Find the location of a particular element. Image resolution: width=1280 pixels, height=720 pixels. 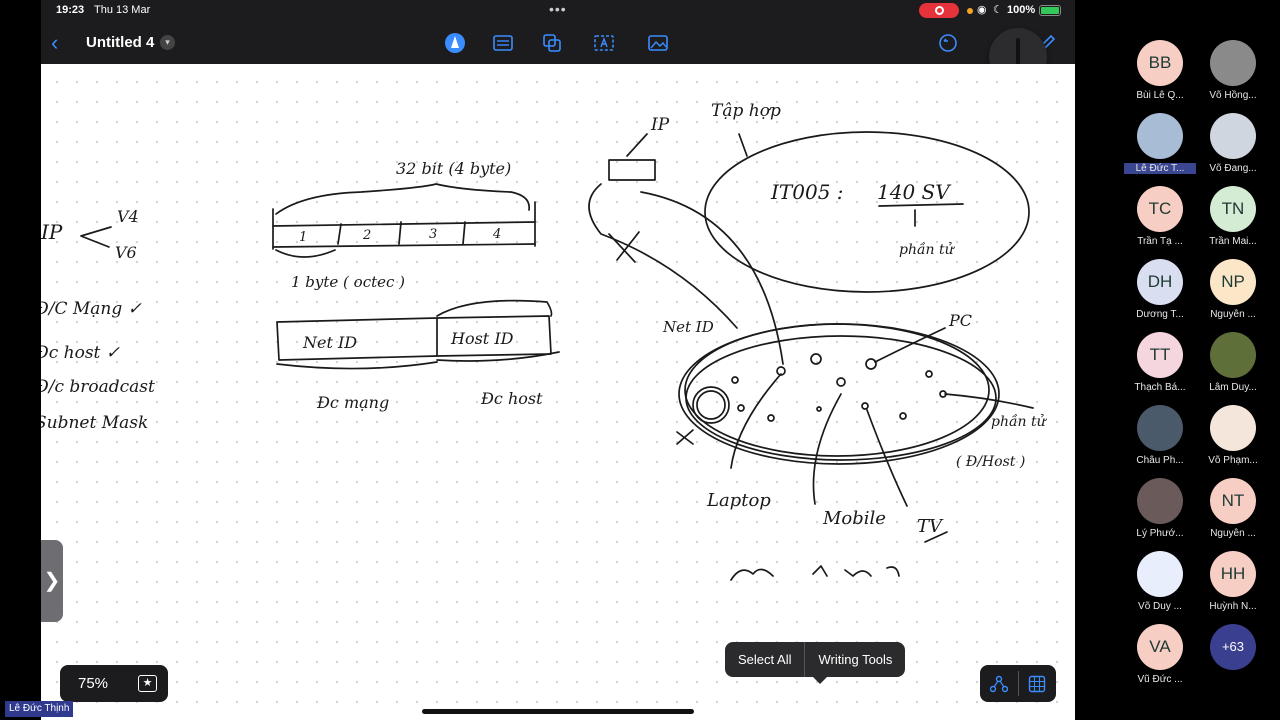

bottom-right-tools is located at coordinates (1018, 683).